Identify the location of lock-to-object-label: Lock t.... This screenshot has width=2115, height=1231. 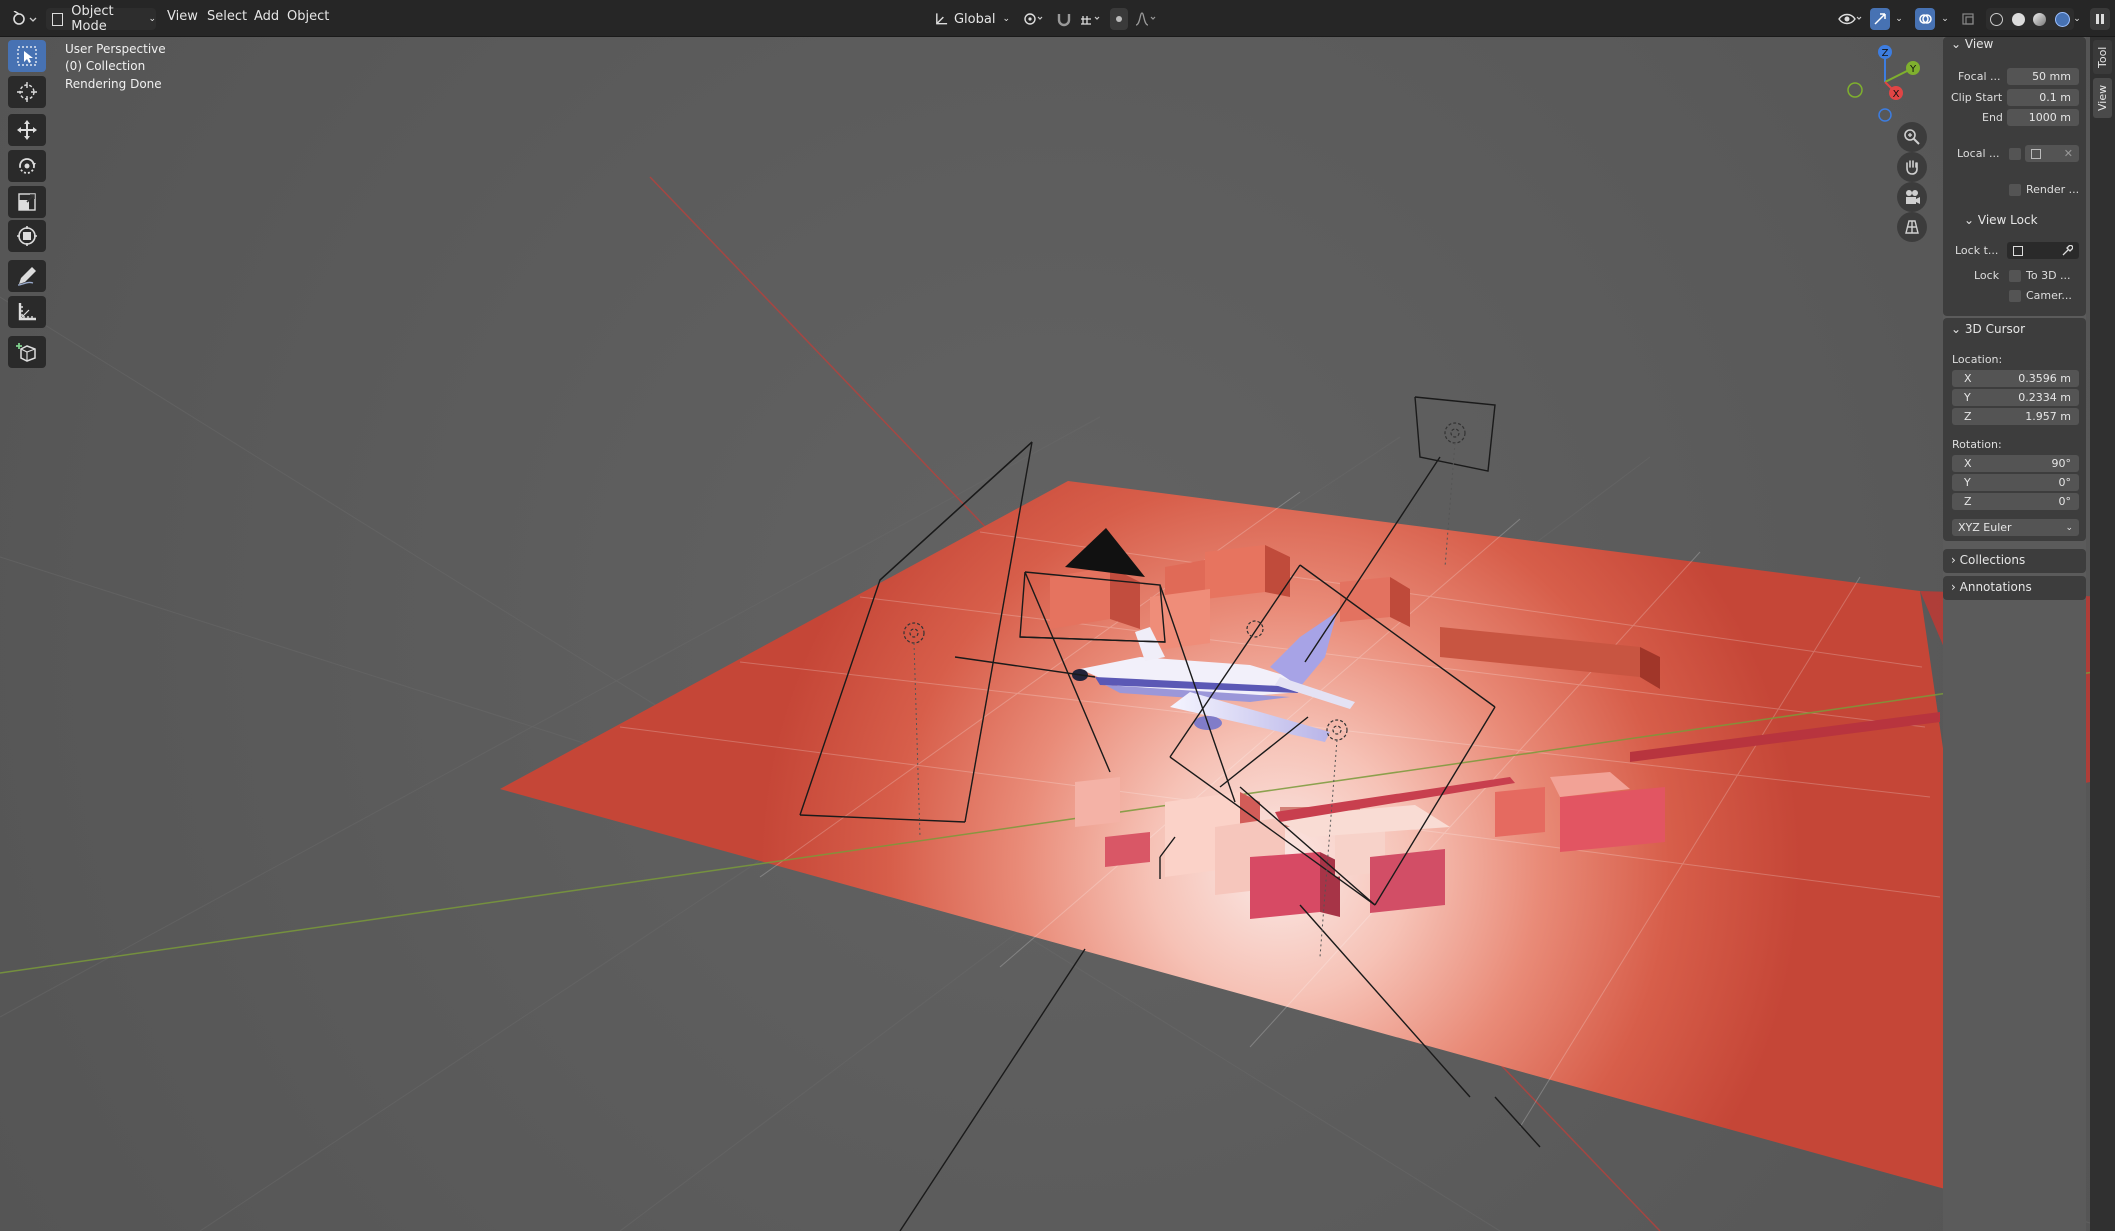
(1977, 250).